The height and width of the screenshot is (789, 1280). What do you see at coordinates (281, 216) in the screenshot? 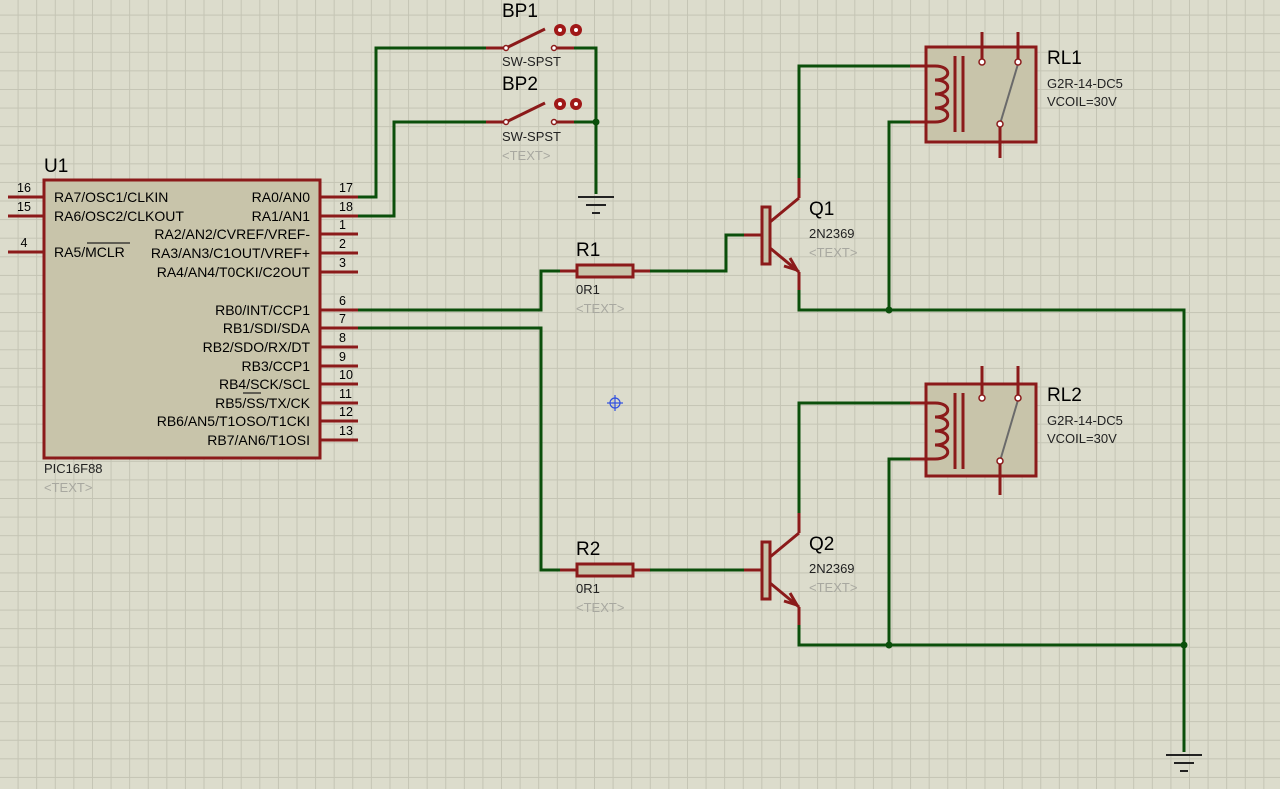
I see `u1-pin-label: RA1/AN1` at bounding box center [281, 216].